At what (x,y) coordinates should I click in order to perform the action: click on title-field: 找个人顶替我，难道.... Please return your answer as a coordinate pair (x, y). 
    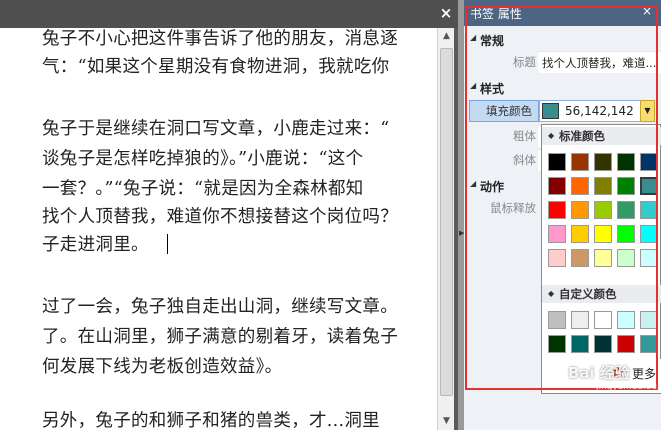
    Looking at the image, I should click on (599, 62).